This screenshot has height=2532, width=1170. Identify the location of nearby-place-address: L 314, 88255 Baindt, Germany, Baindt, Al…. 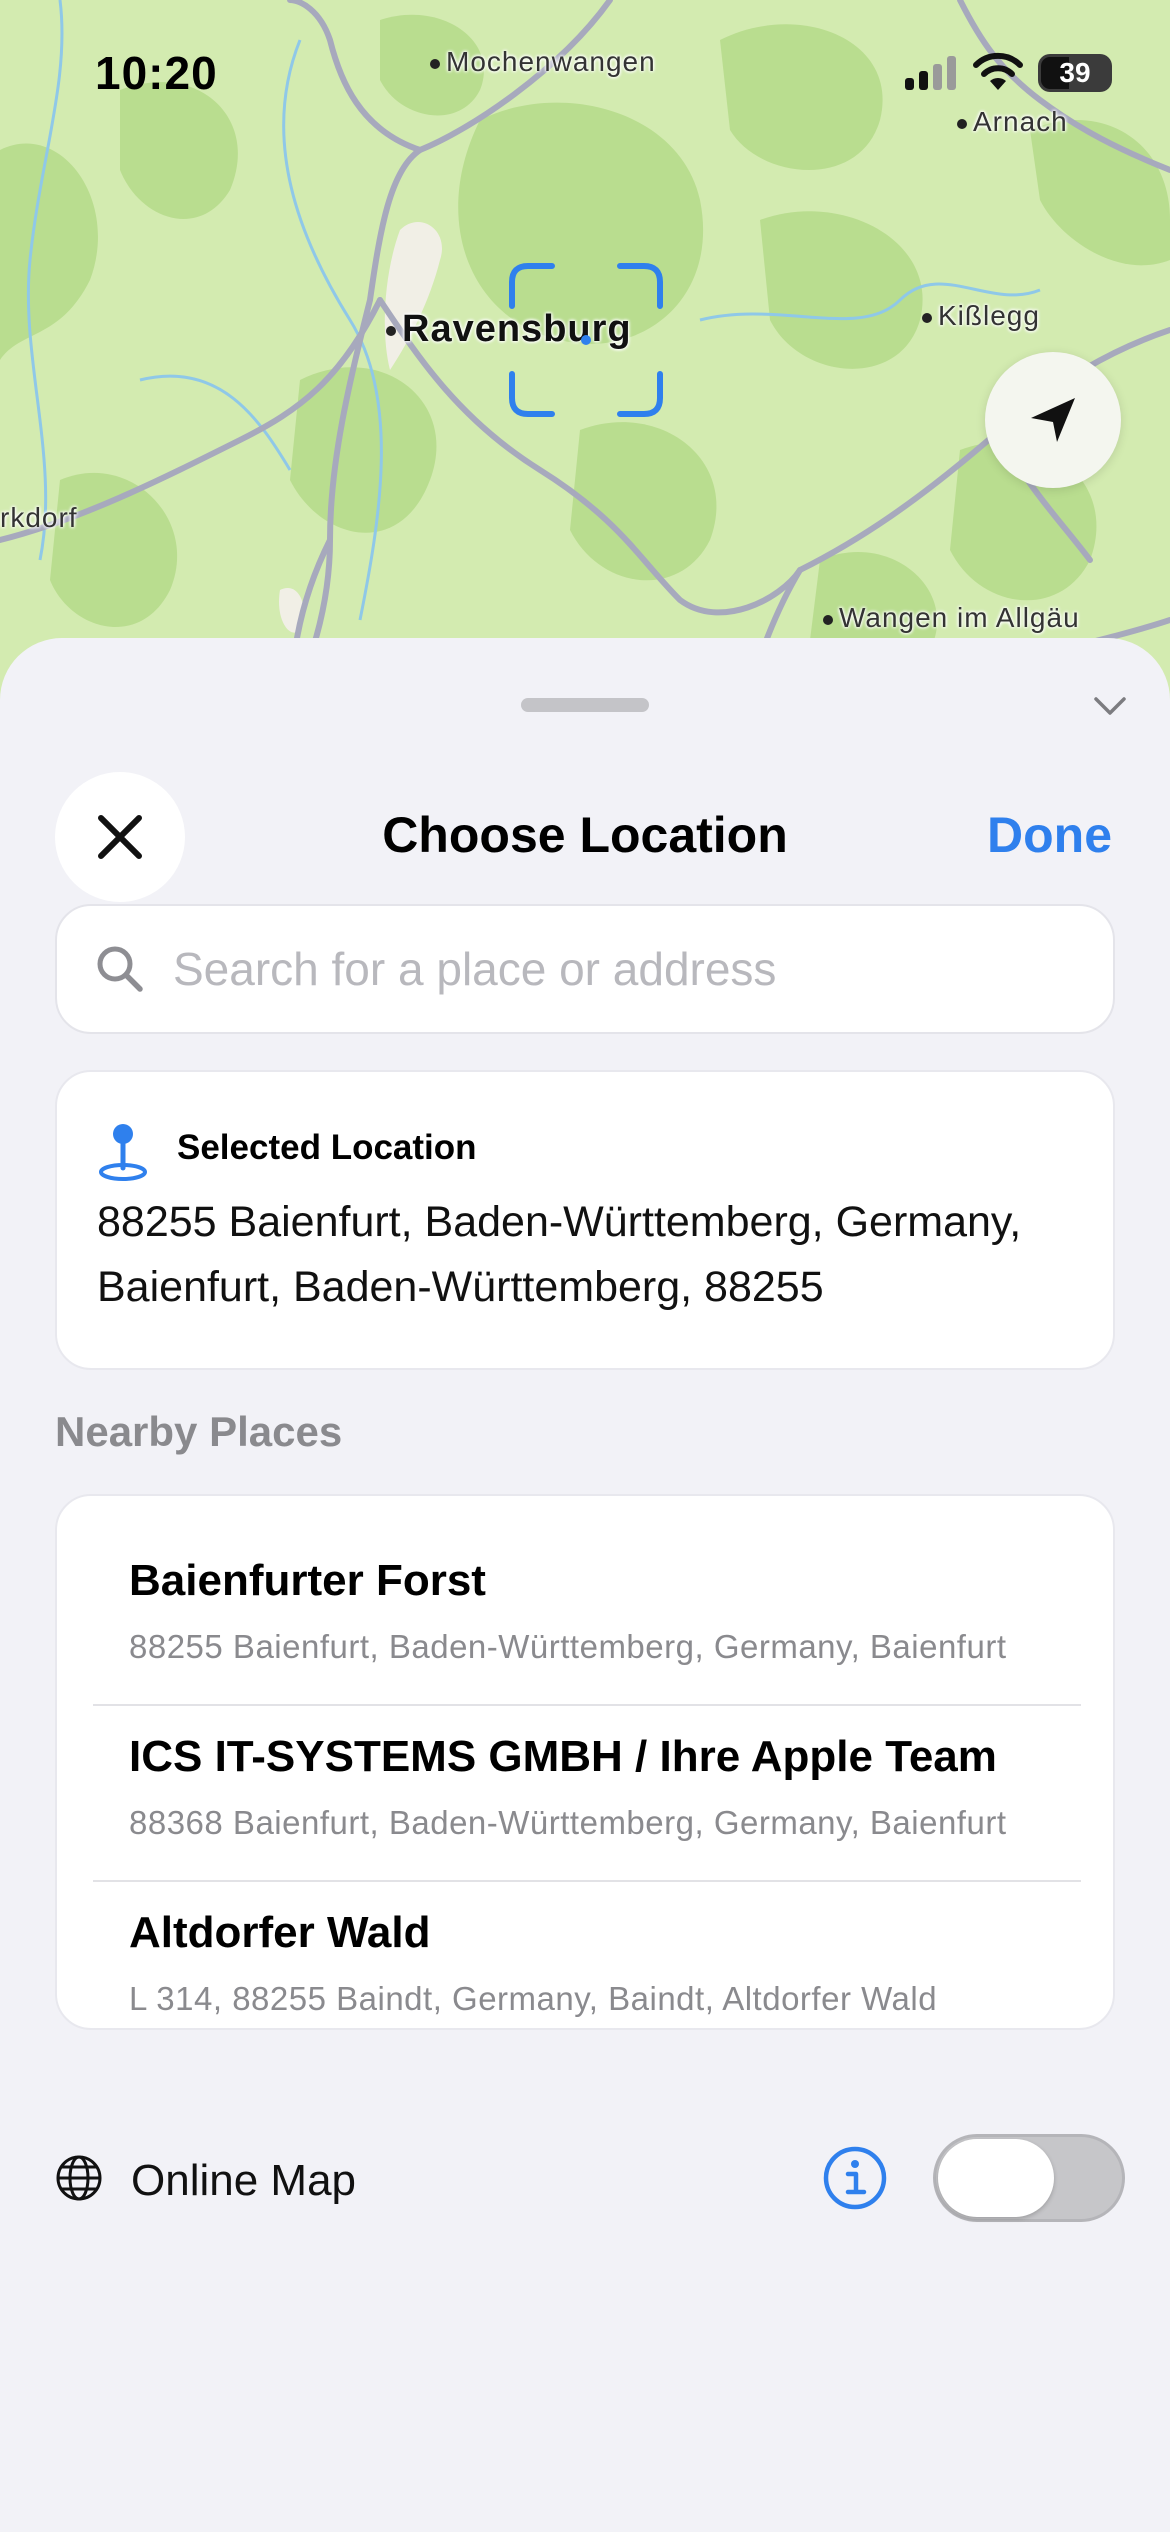
(533, 1998).